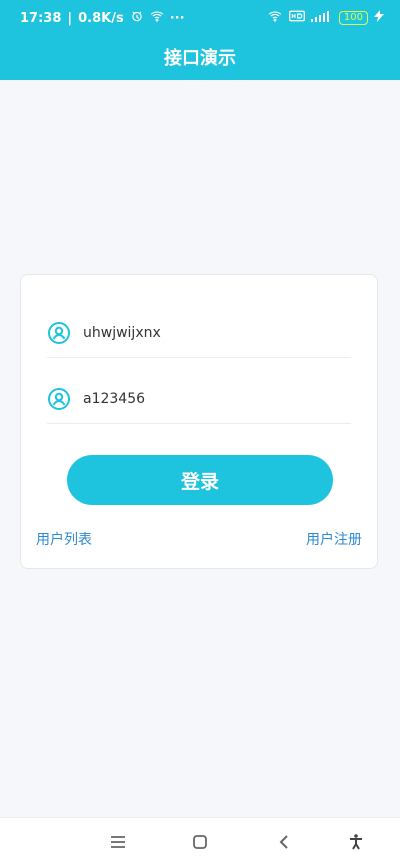 The height and width of the screenshot is (866, 400). Describe the element at coordinates (137, 18) in the screenshot. I see `alarm-icon` at that location.